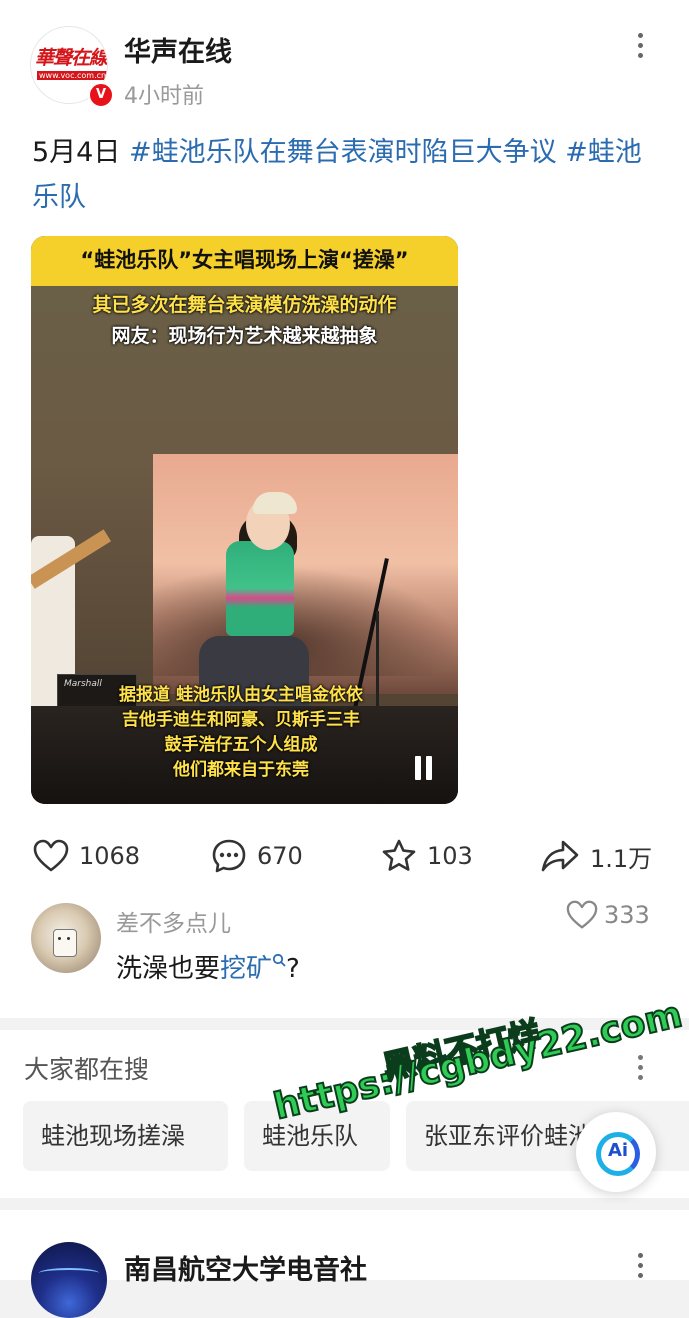  Describe the element at coordinates (621, 858) in the screenshot. I see `share-count: 1.1万` at that location.